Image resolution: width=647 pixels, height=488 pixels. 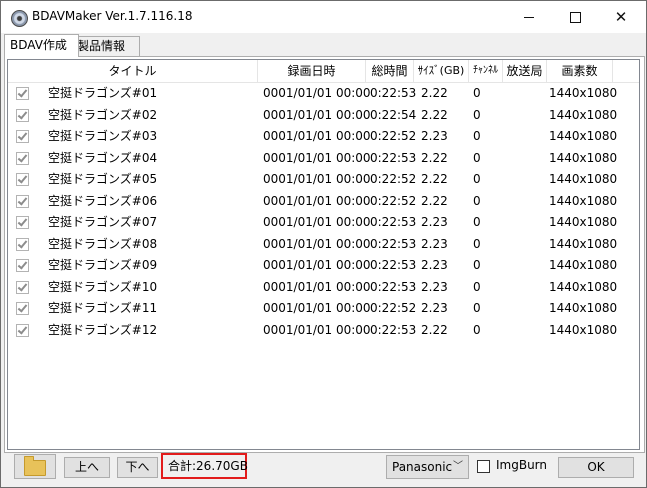 I want to click on maximize-button, so click(x=575, y=17).